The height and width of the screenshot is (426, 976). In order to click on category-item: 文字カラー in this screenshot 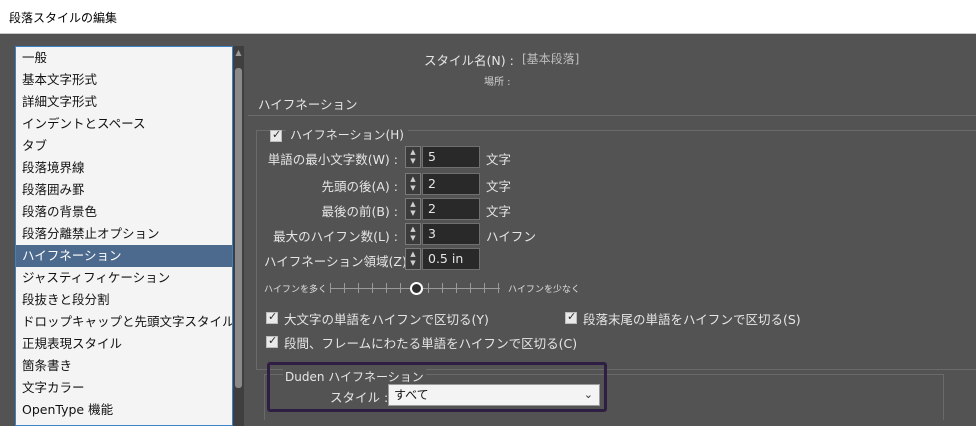, I will do `click(124, 388)`.